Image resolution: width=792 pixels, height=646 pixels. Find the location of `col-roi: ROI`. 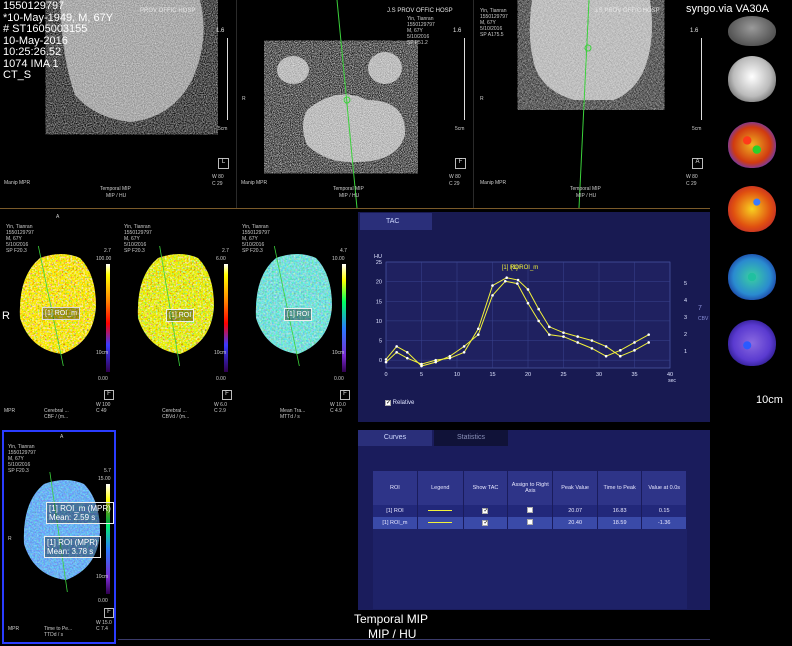

col-roi: ROI is located at coordinates (395, 488).